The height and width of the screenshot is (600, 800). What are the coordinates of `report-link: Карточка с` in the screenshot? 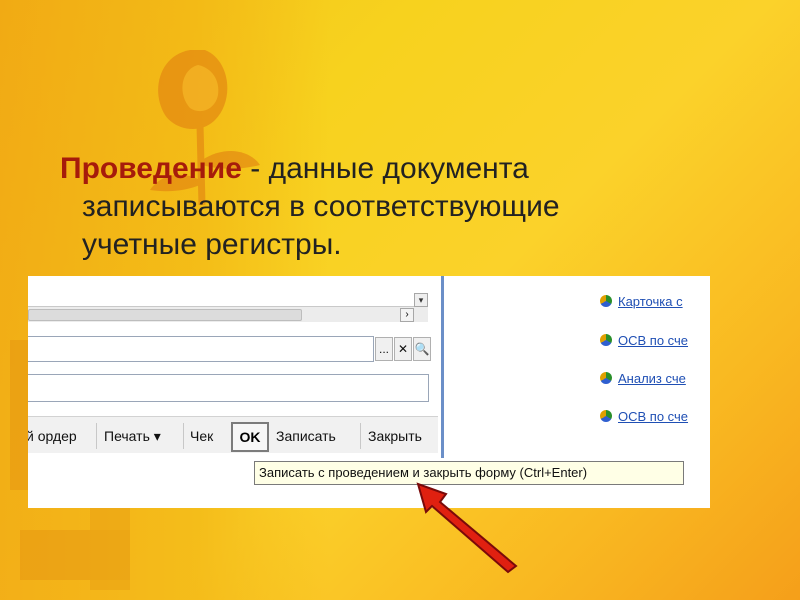 It's located at (641, 302).